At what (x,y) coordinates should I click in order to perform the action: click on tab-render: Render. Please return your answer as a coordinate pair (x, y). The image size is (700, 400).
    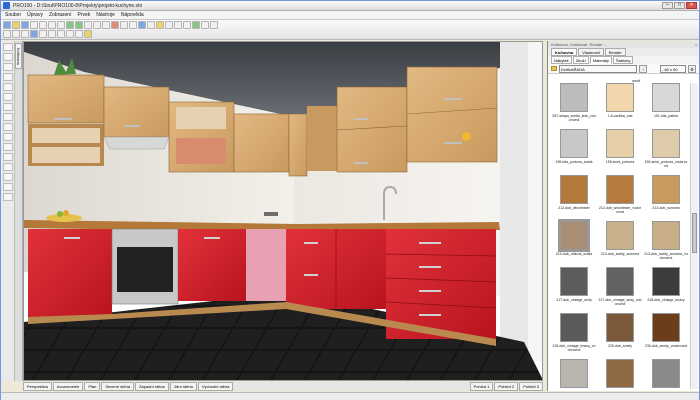
    Looking at the image, I should click on (615, 52).